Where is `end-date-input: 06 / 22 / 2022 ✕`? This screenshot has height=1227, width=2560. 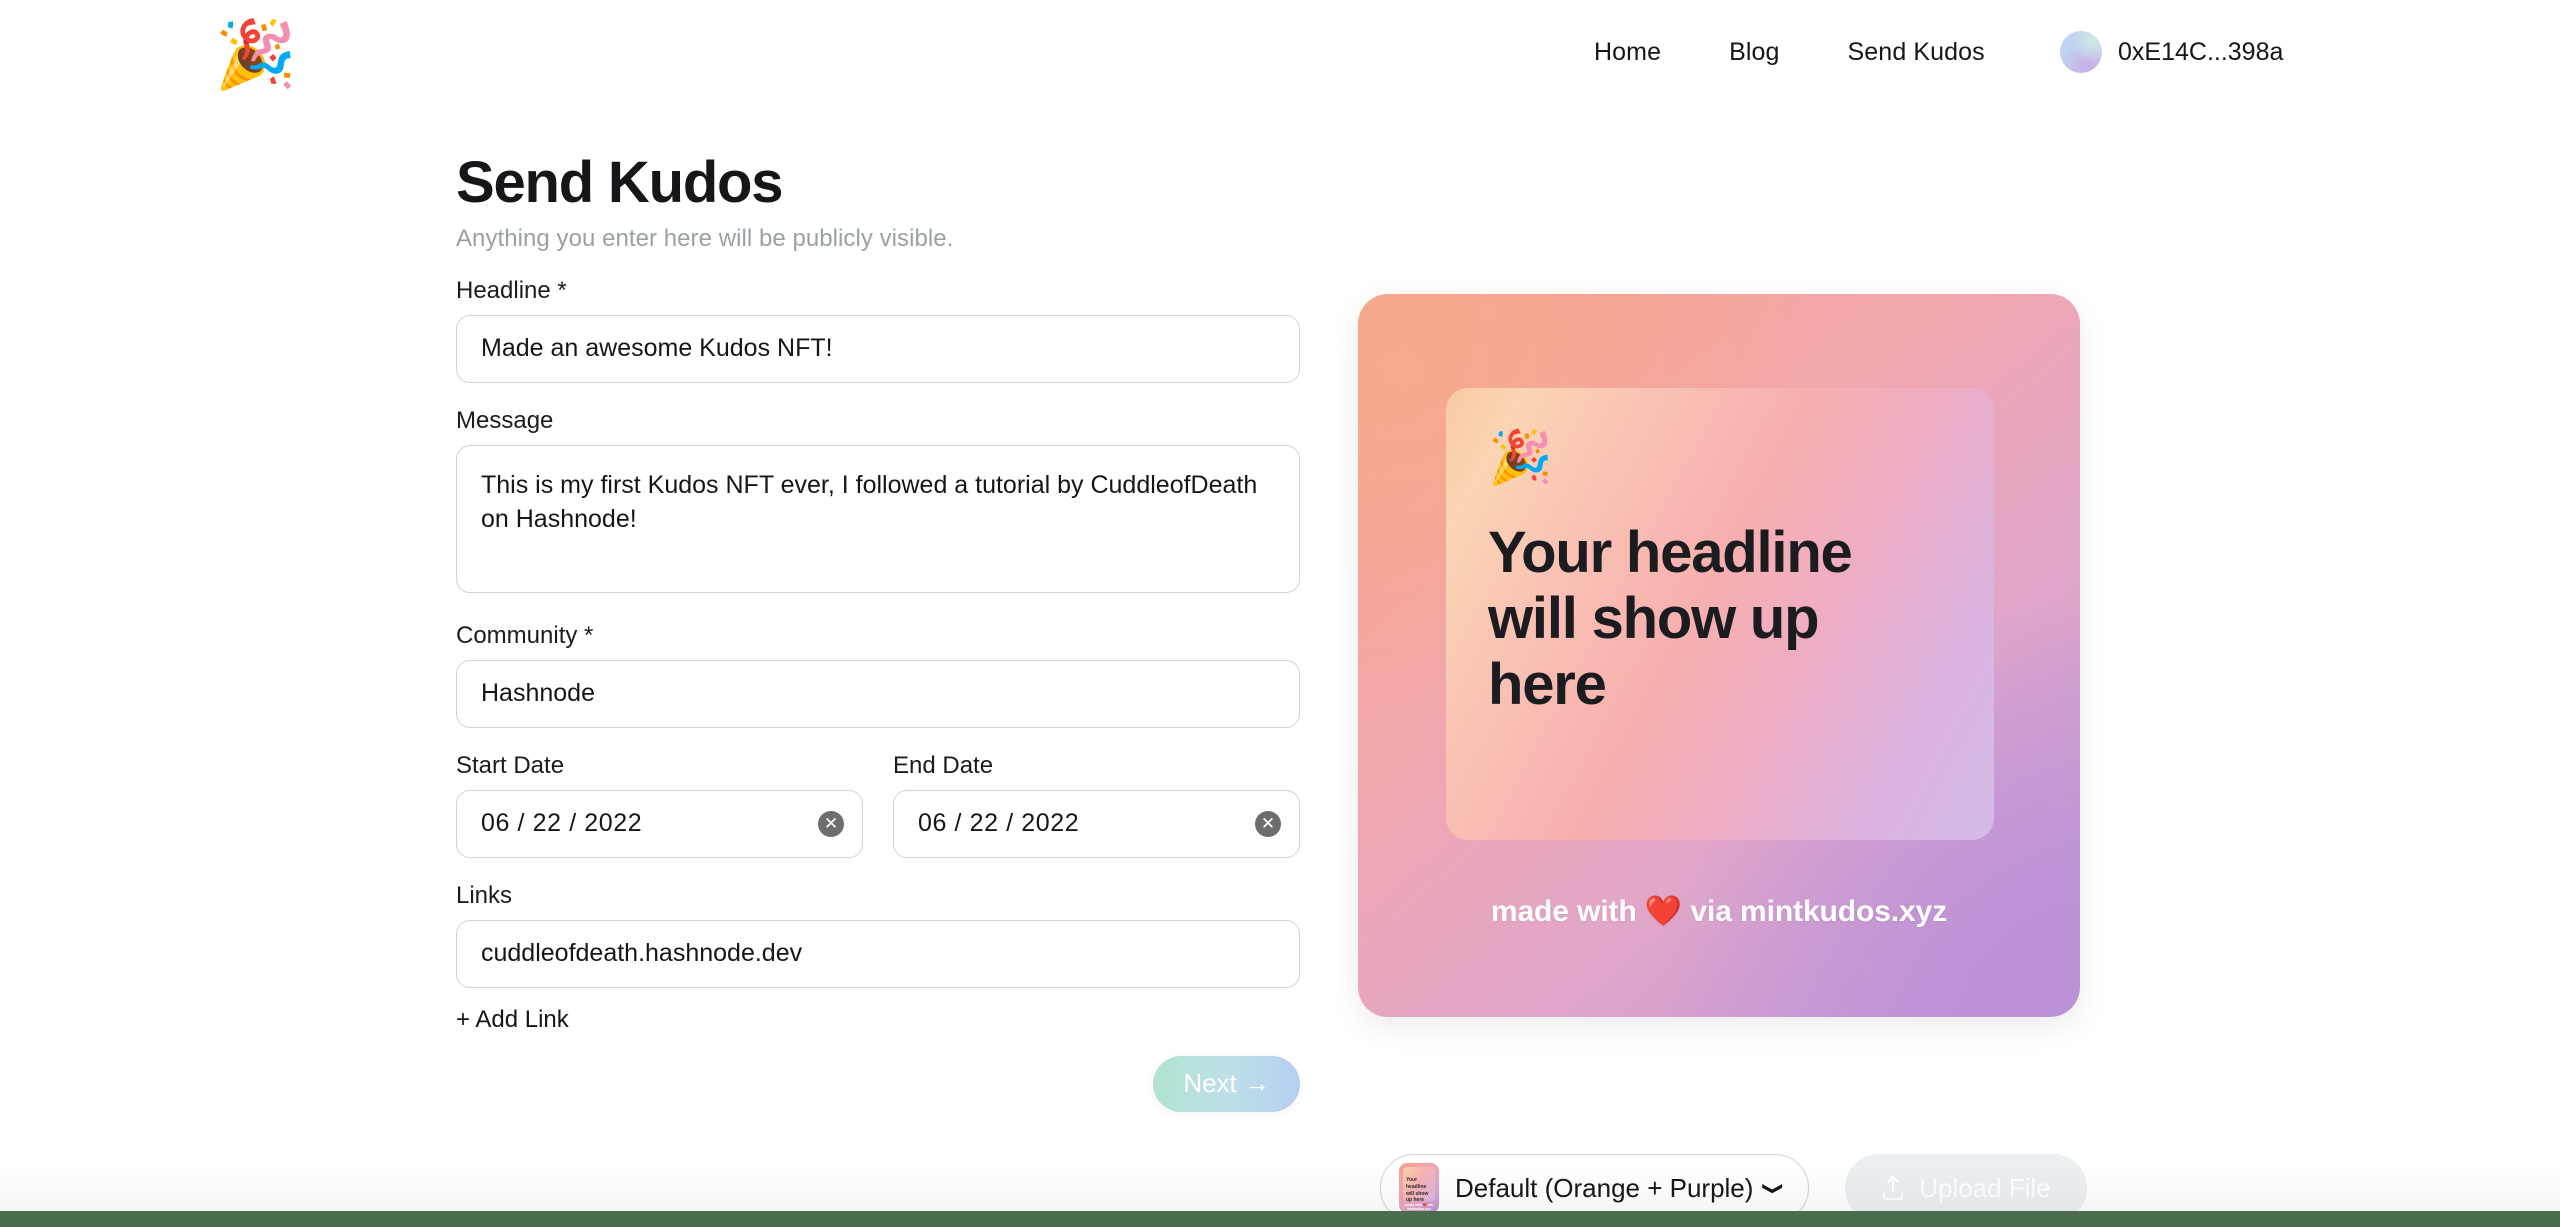 end-date-input: 06 / 22 / 2022 ✕ is located at coordinates (1096, 823).